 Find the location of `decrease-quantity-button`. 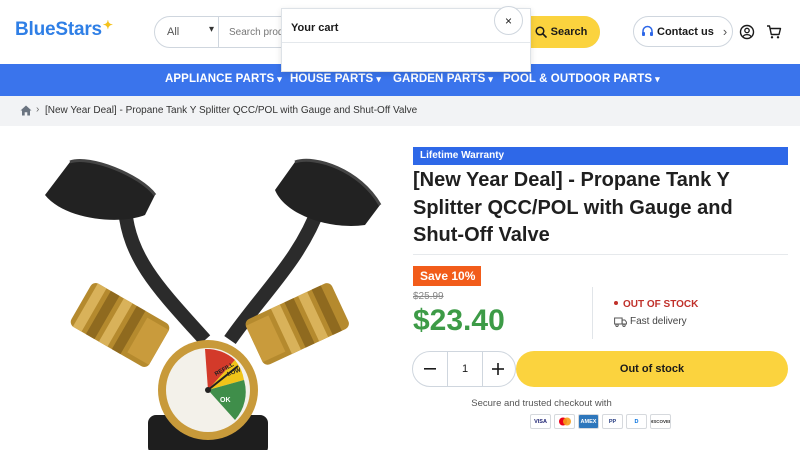

decrease-quantity-button is located at coordinates (430, 369).